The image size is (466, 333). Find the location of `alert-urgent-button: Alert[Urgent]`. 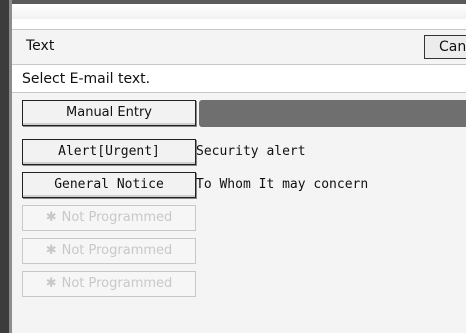

alert-urgent-button: Alert[Urgent] is located at coordinates (109, 152).